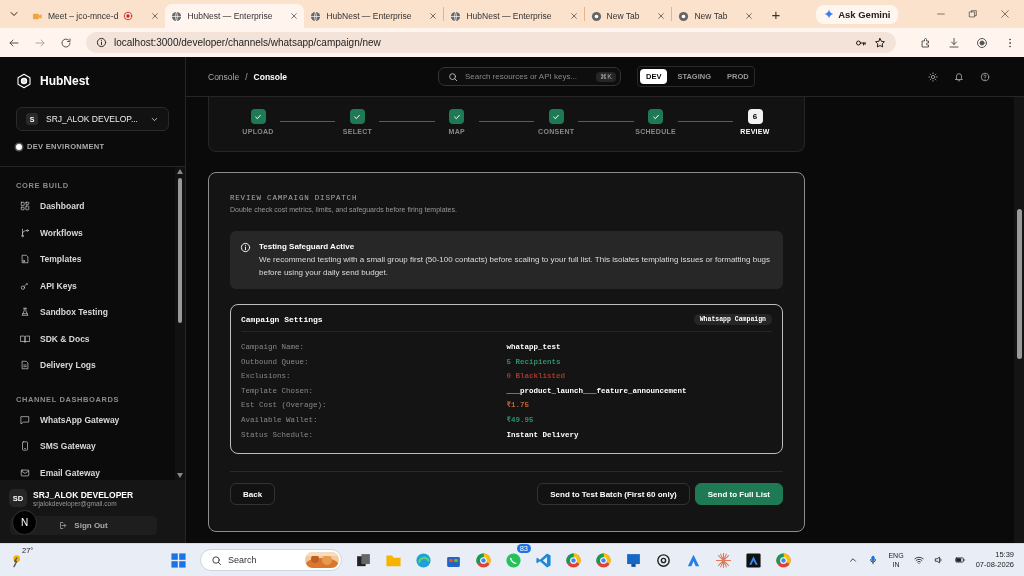 The width and height of the screenshot is (1024, 576). What do you see at coordinates (24, 81) in the screenshot?
I see `hexagon-logo-icon` at bounding box center [24, 81].